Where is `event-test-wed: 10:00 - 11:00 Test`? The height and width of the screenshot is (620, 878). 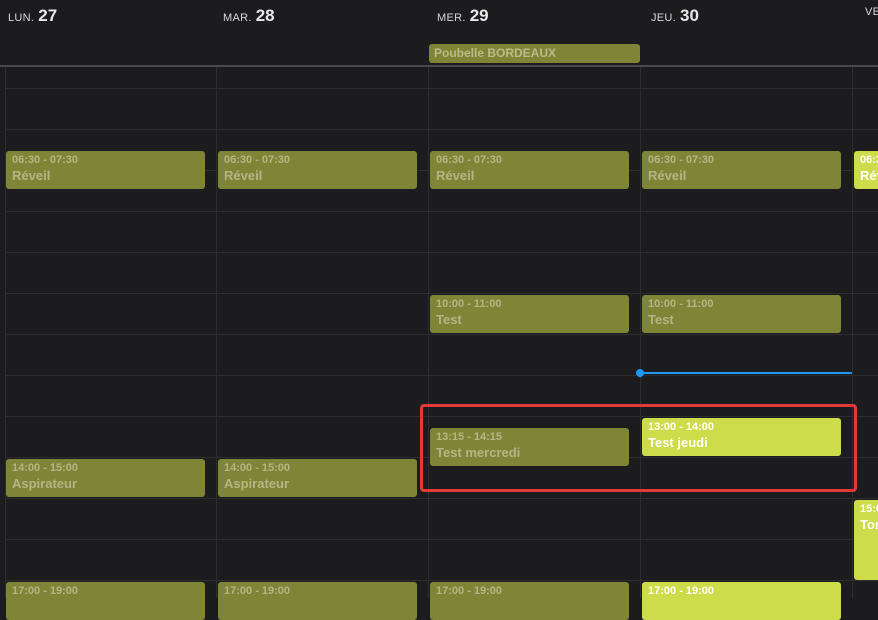 event-test-wed: 10:00 - 11:00 Test is located at coordinates (529, 314).